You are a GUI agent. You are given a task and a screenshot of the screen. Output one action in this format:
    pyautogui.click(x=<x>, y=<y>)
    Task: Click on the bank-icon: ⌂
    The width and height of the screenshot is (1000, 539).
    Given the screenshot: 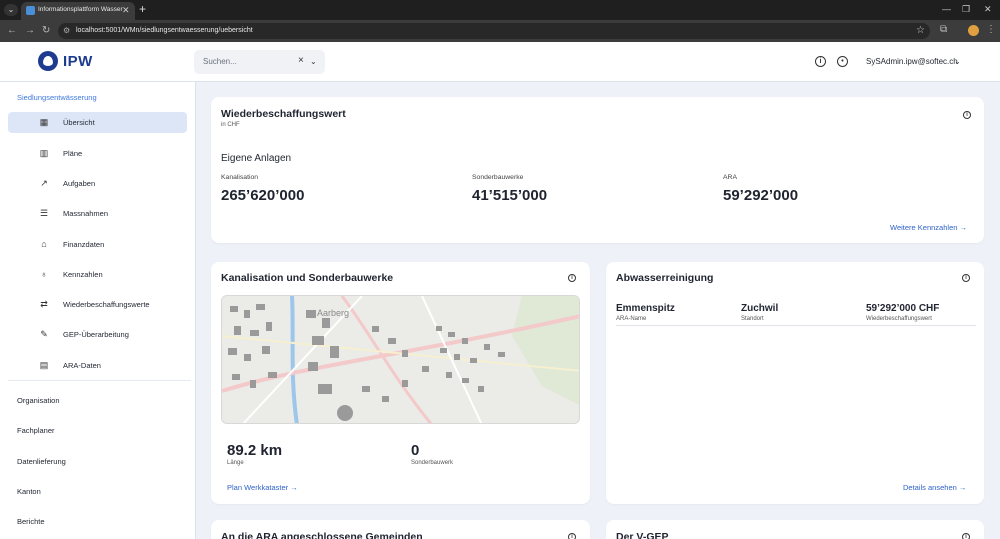 What is the action you would take?
    pyautogui.click(x=44, y=244)
    